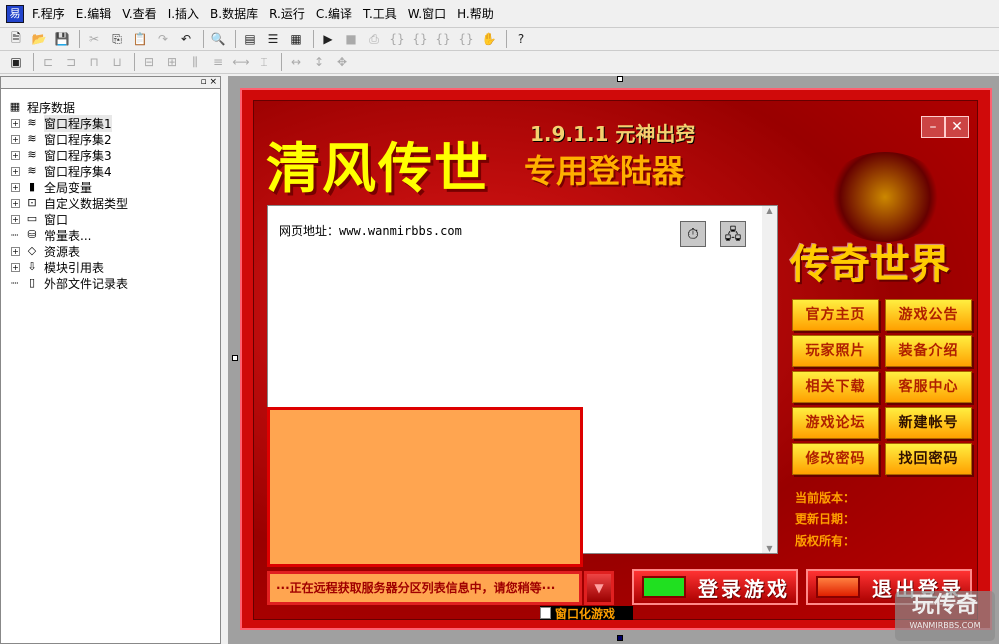 The height and width of the screenshot is (644, 999). Describe the element at coordinates (715, 587) in the screenshot. I see `login-game-button: 登录游戏` at that location.